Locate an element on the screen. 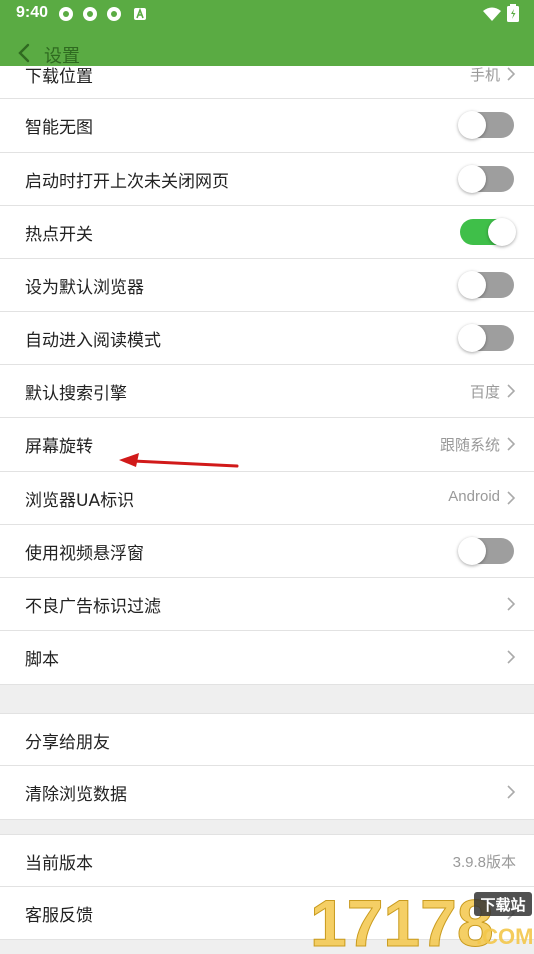 This screenshot has height=954, width=534. setting-row-share: 分享给朋友 is located at coordinates (267, 739).